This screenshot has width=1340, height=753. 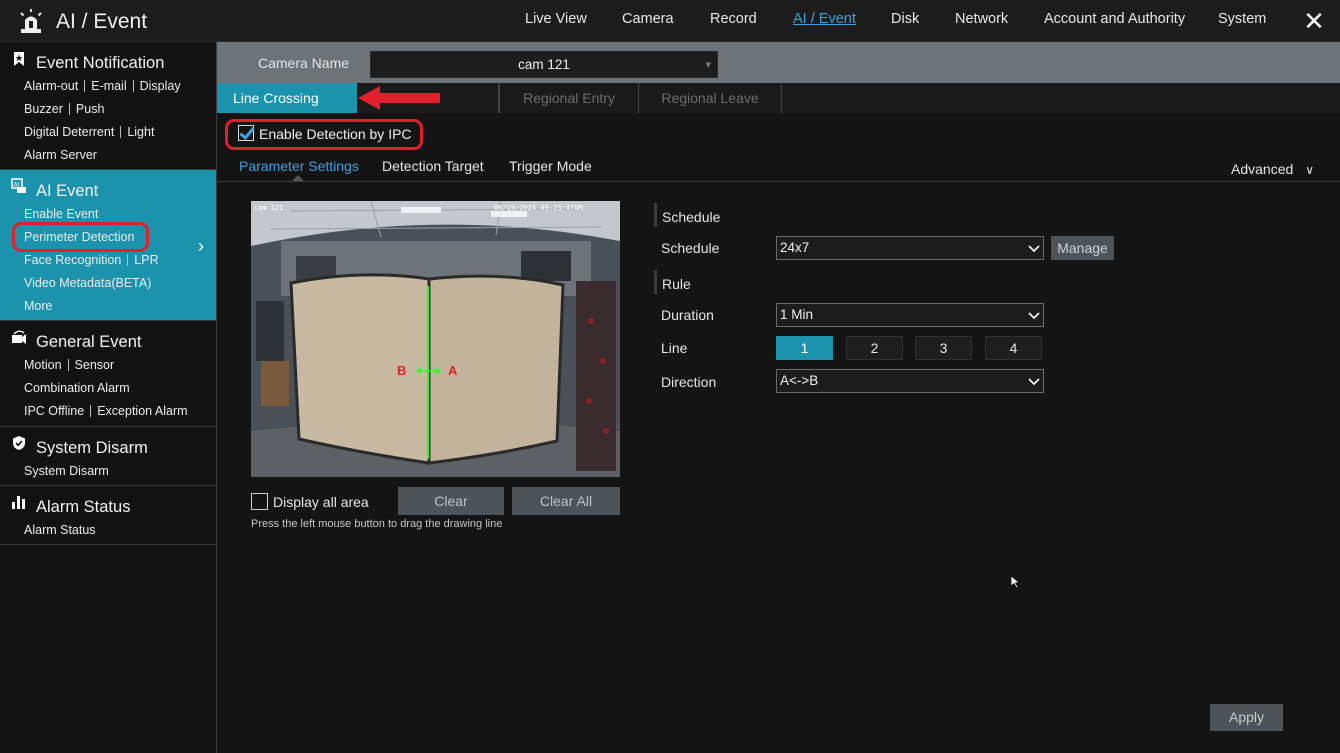 I want to click on sidebar-item-buzzer: Buzzer, so click(x=43, y=109).